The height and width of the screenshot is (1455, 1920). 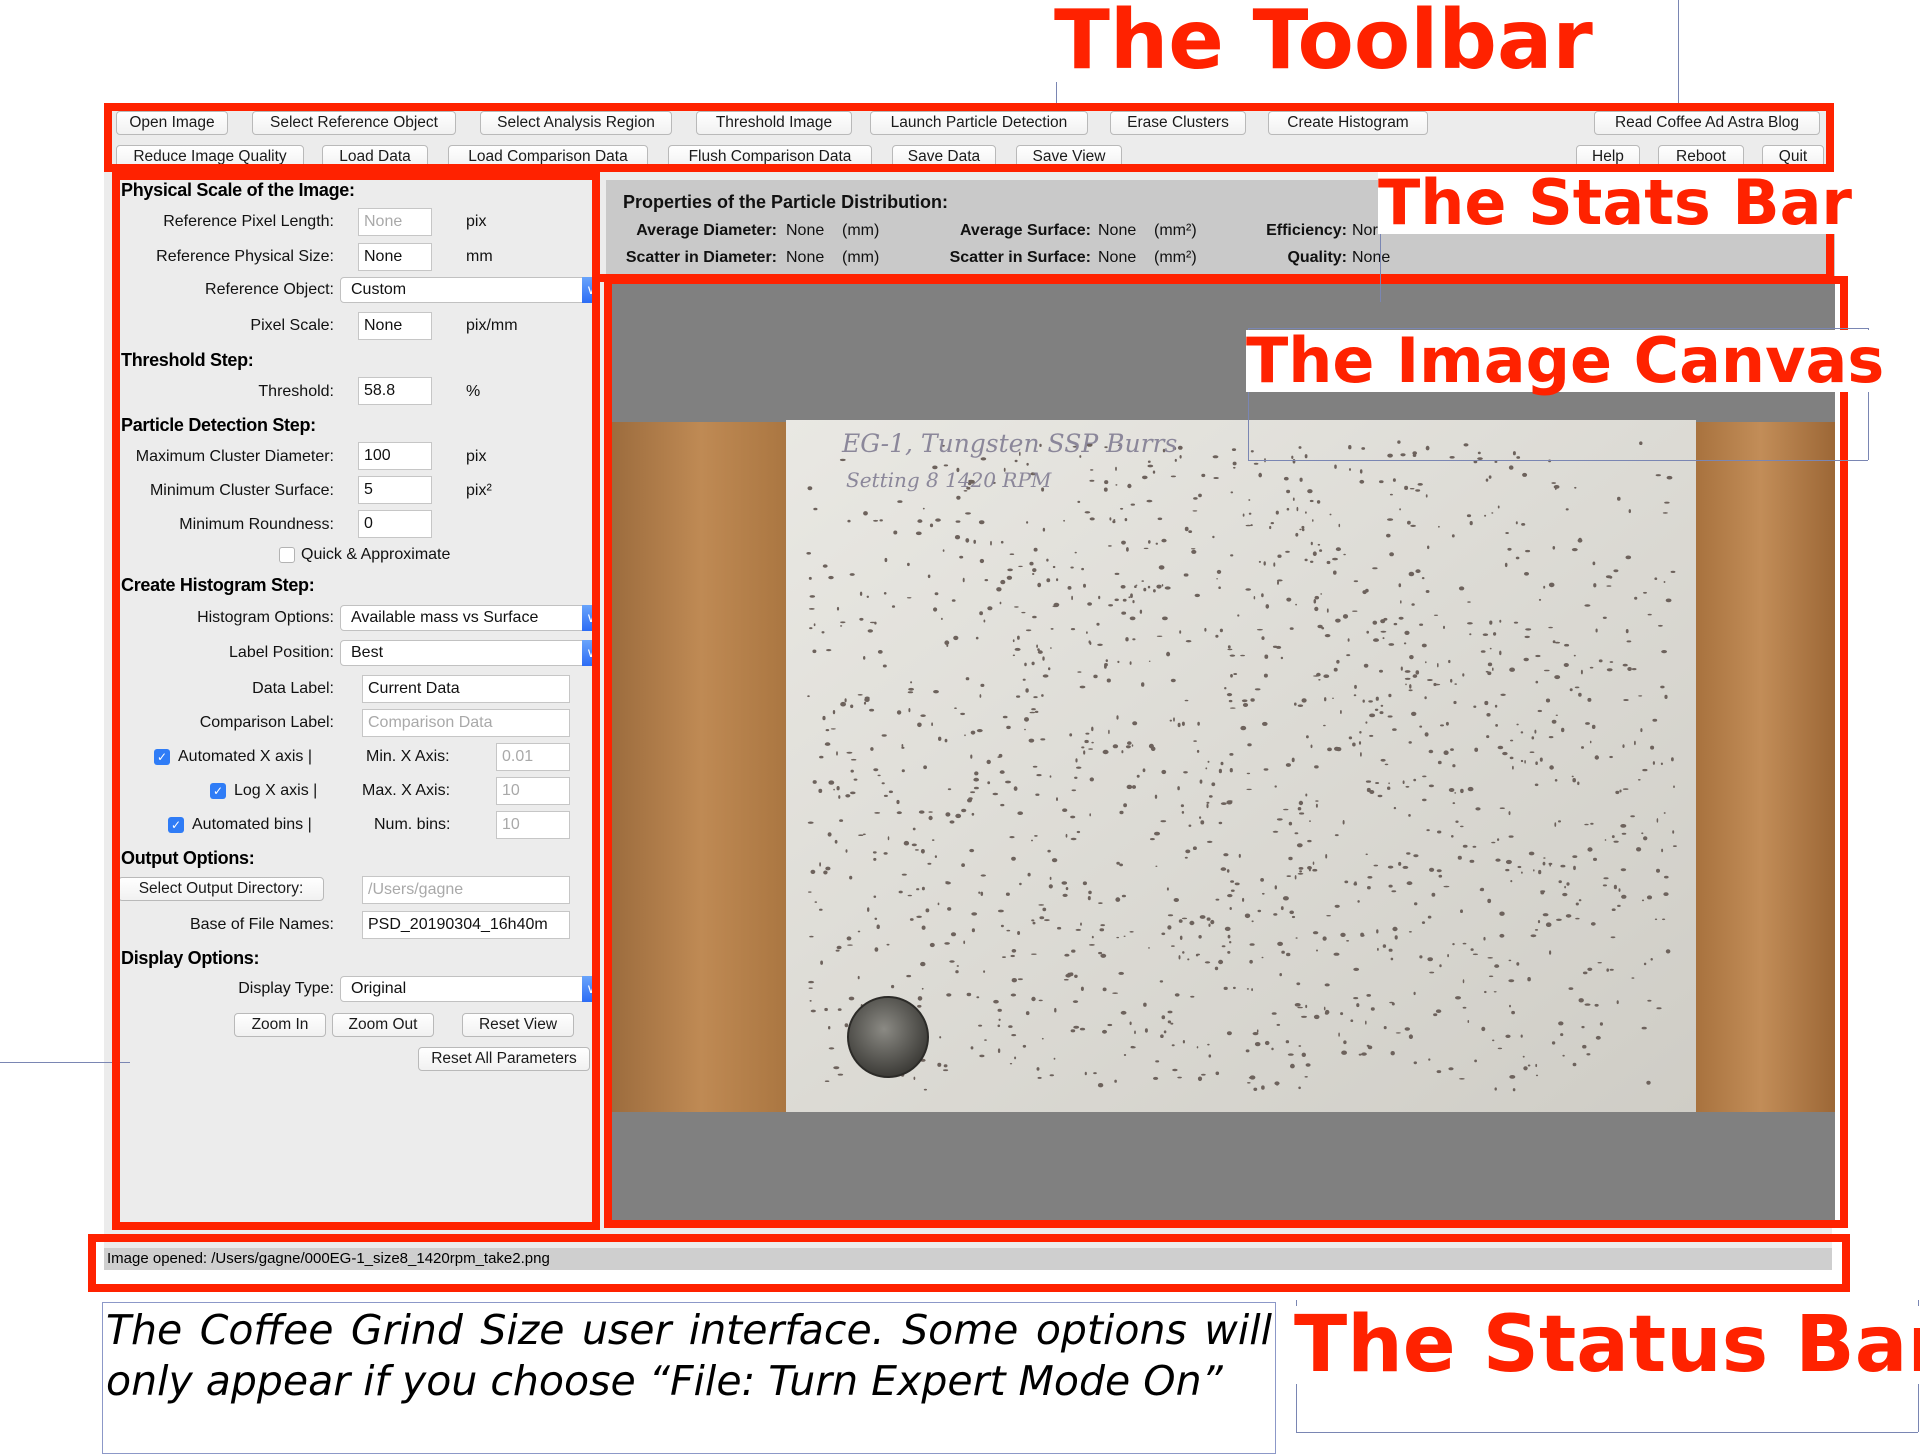 I want to click on canvas-annotation-title: The Image Canvas, so click(x=1565, y=360).